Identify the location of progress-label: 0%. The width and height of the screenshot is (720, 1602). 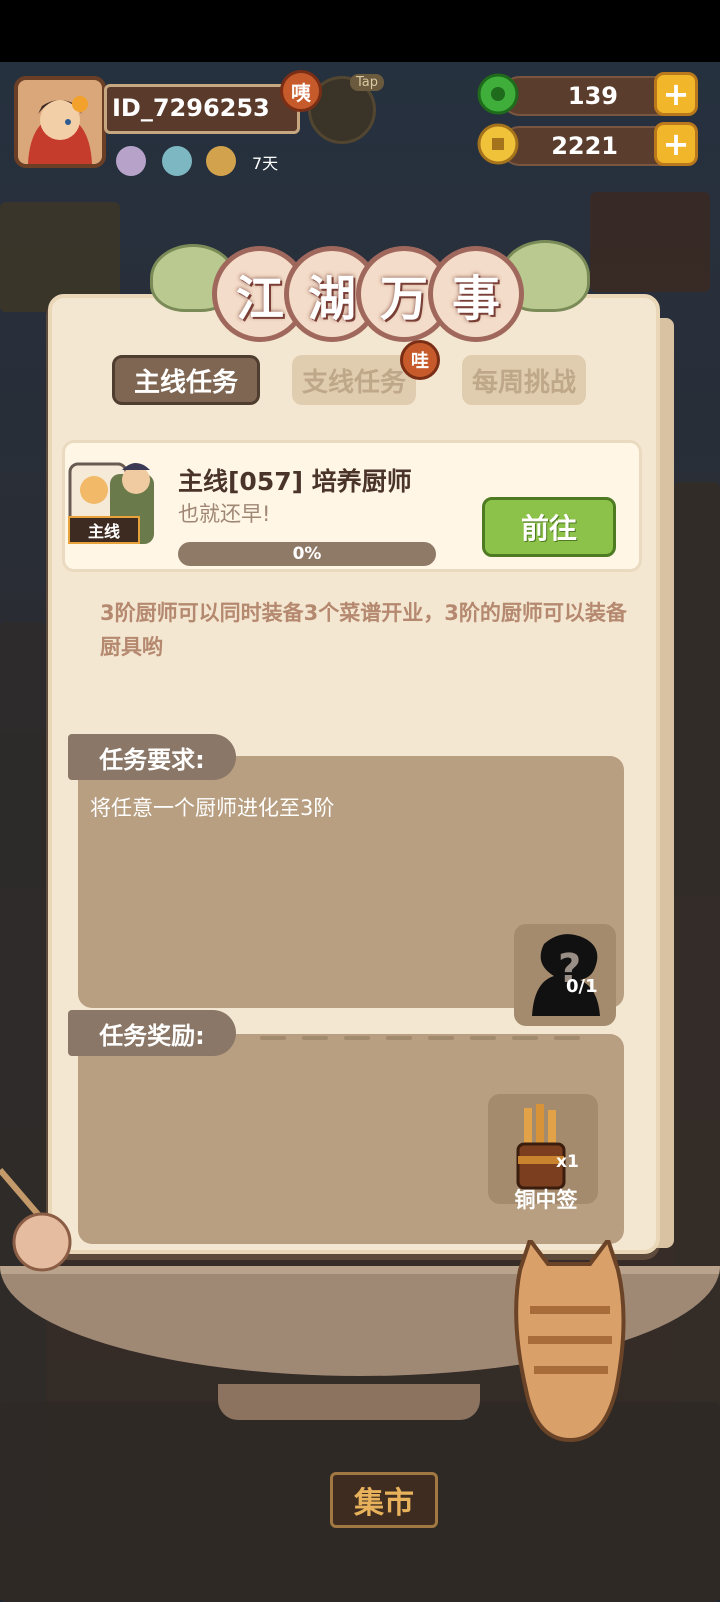
(307, 554).